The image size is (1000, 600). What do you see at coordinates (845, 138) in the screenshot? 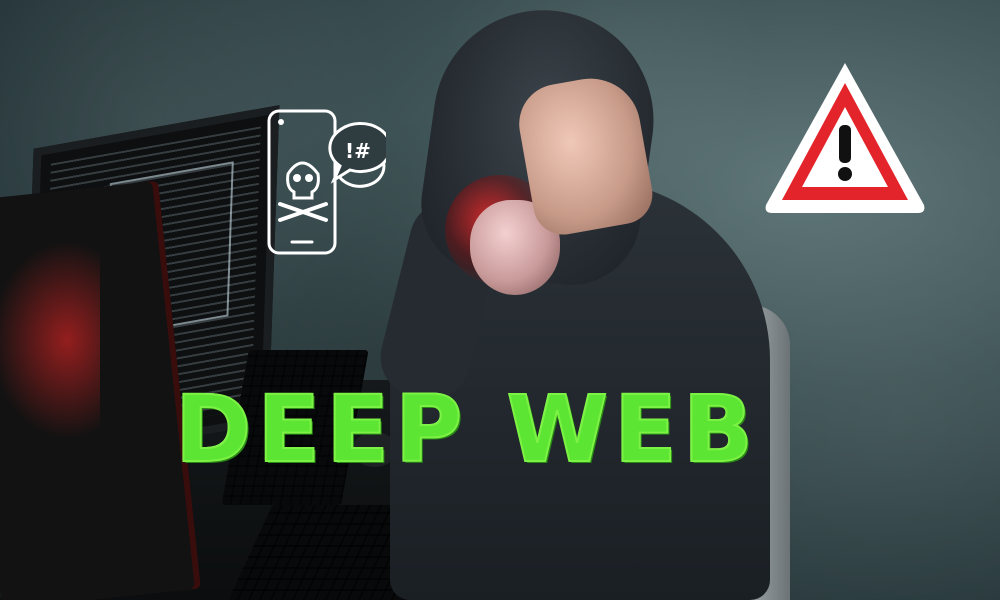
I see `warning-triangle-icon` at bounding box center [845, 138].